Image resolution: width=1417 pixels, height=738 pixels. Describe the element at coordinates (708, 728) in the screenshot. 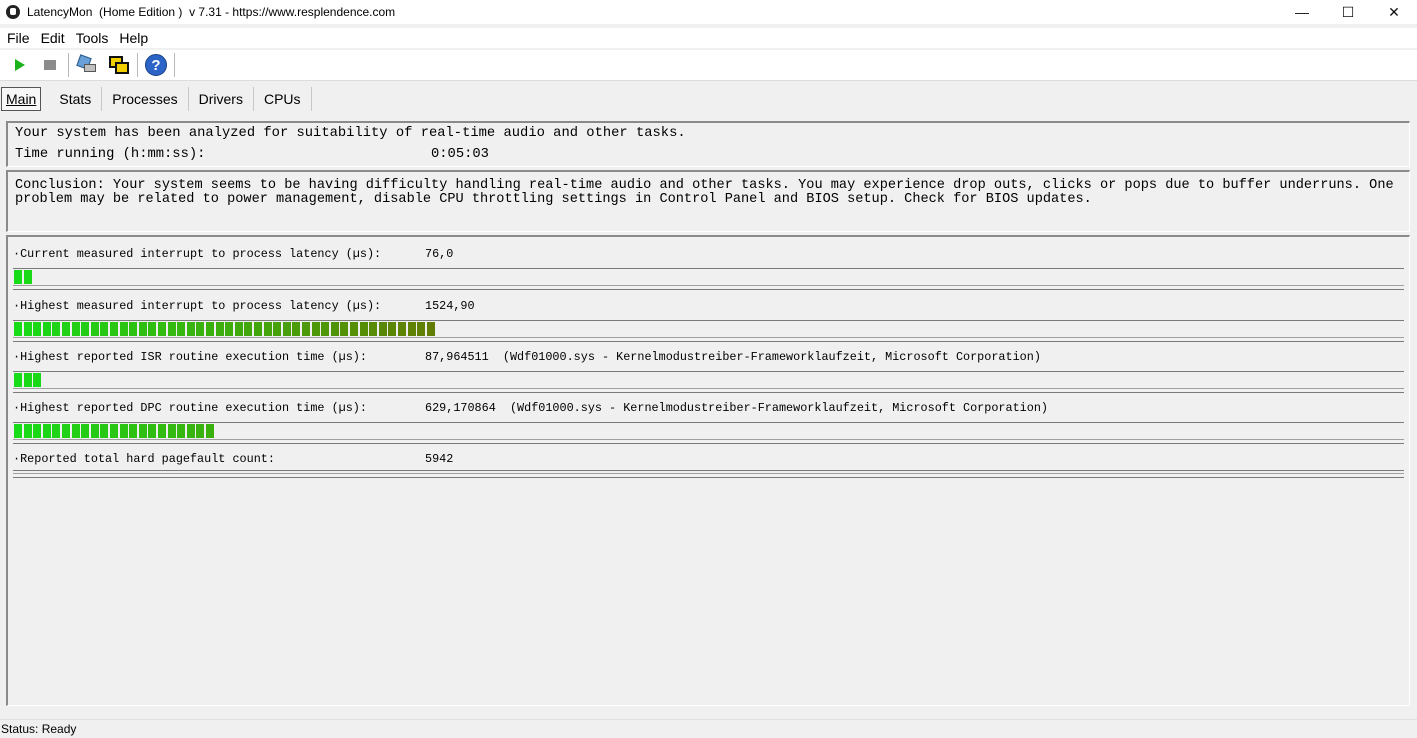

I see `status-bar: Status: Ready` at that location.